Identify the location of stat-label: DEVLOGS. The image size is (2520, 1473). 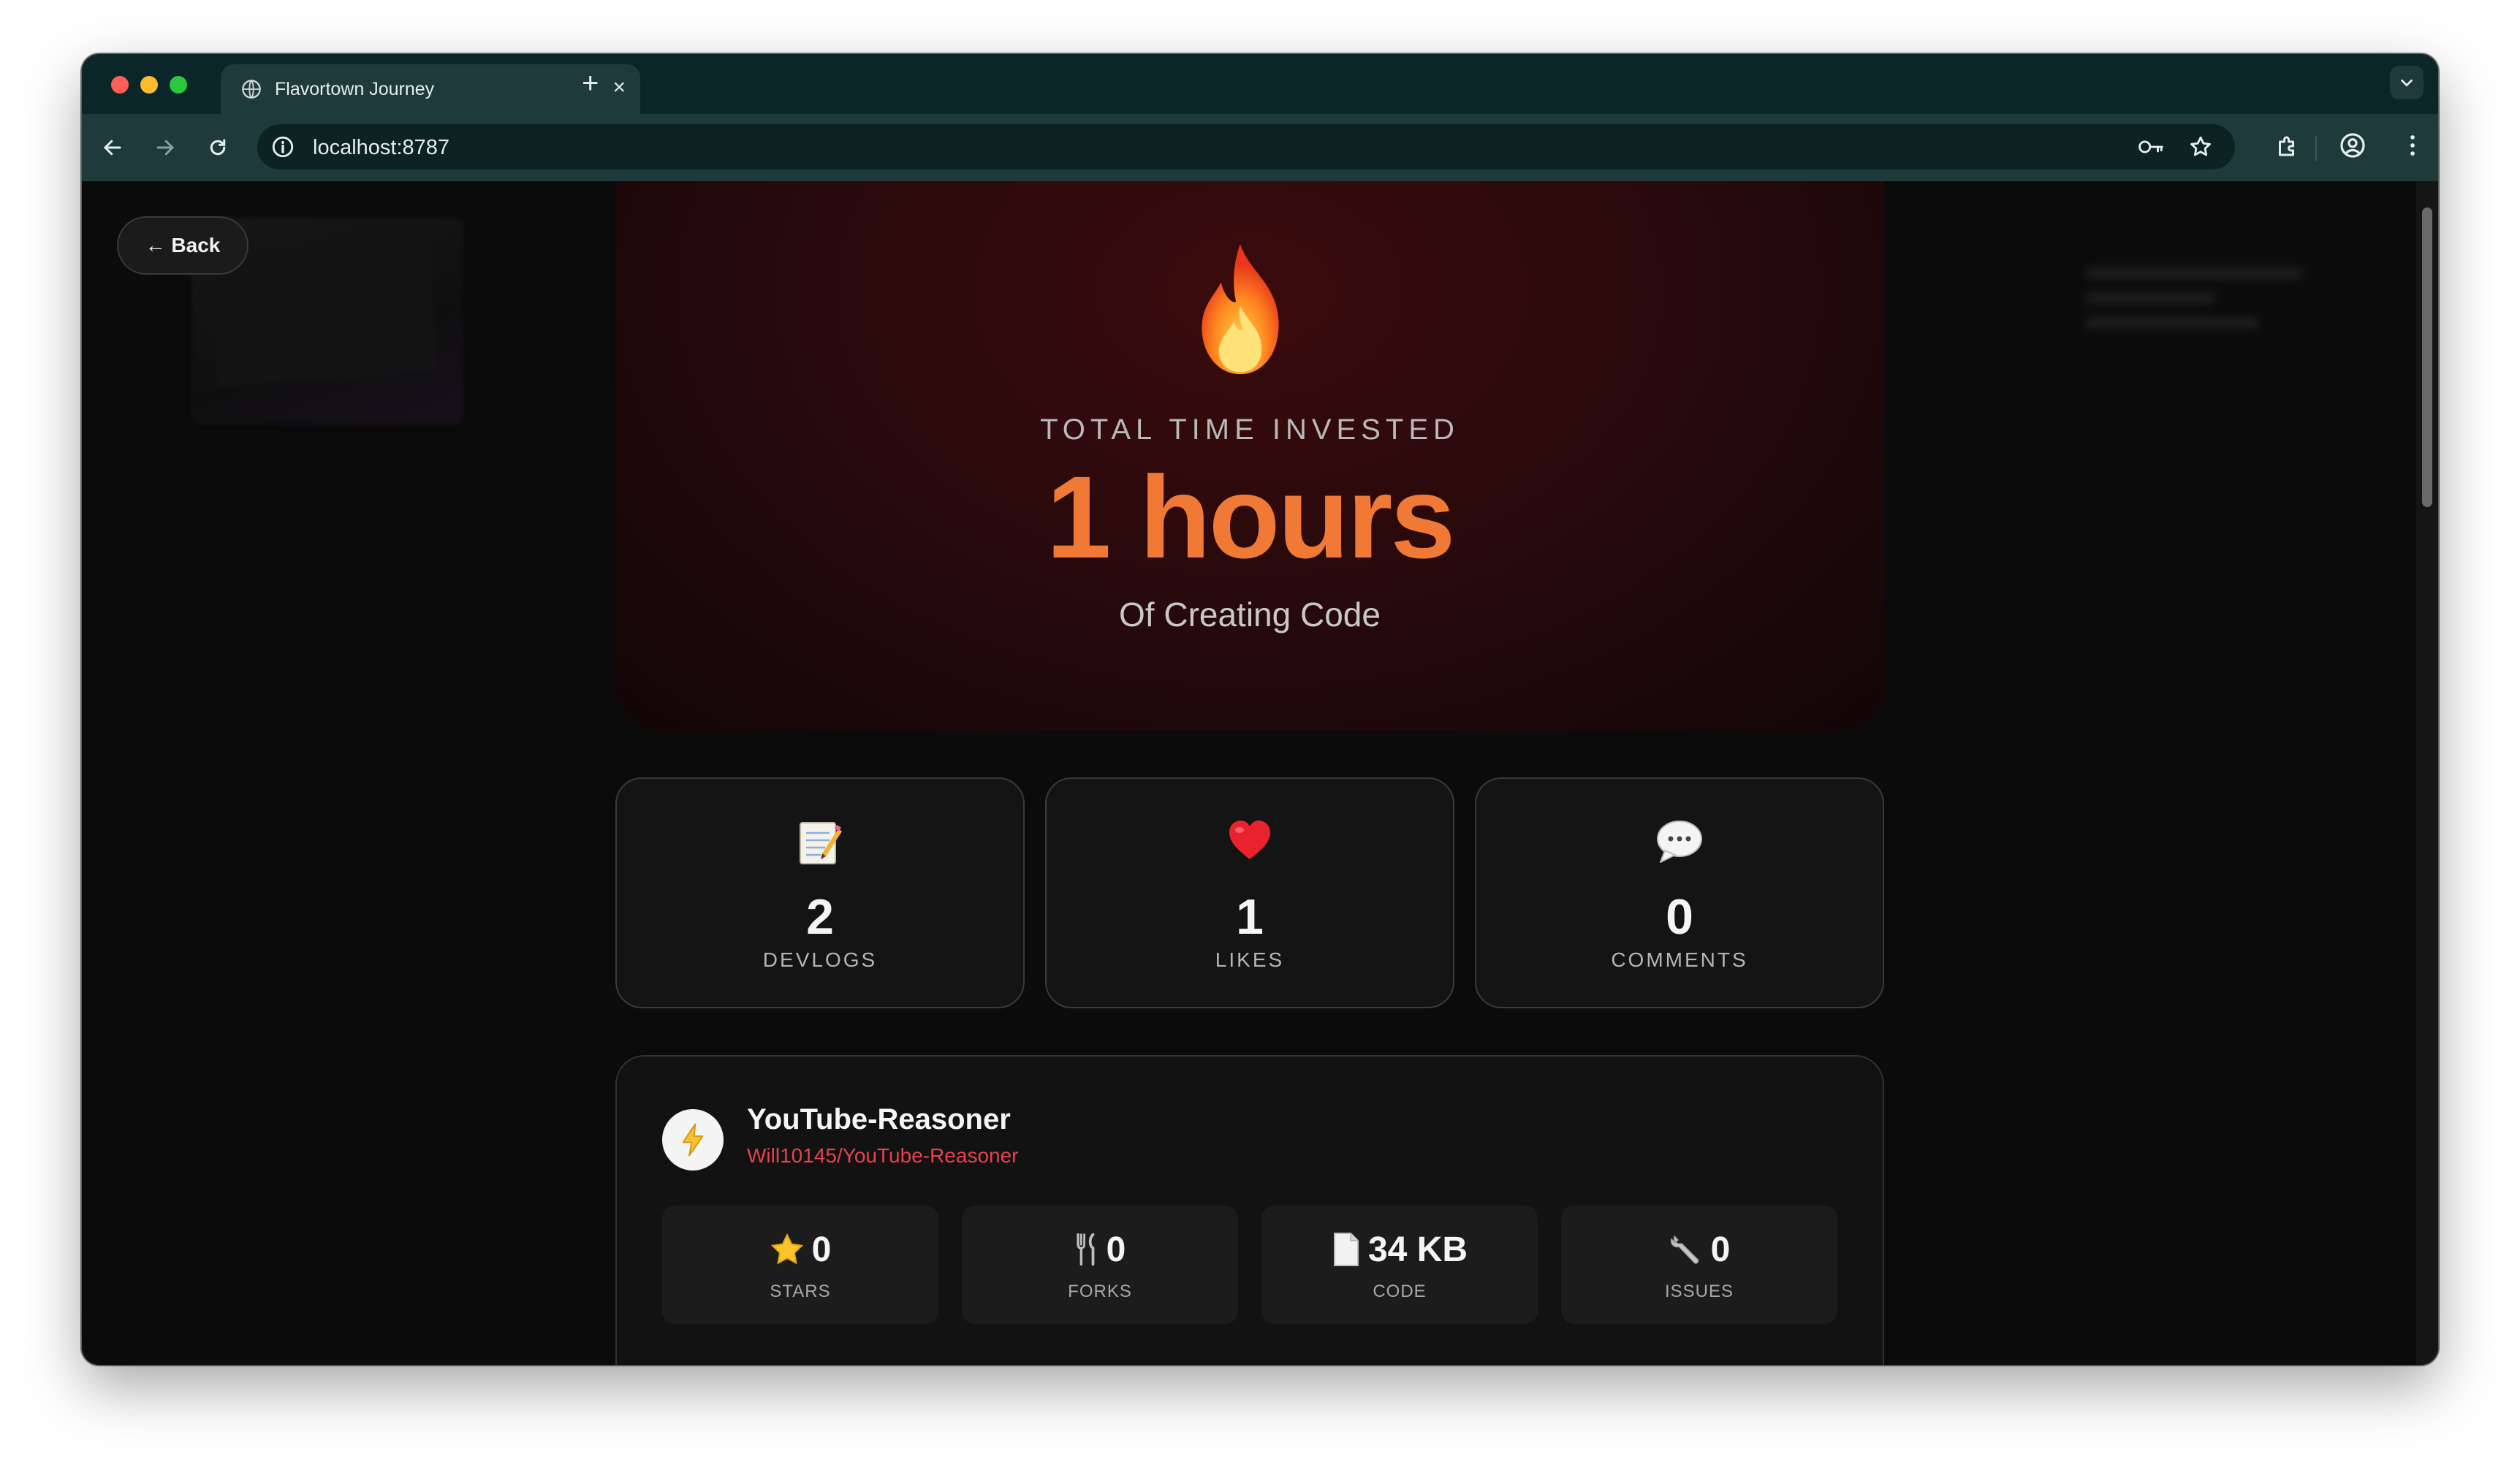
(820, 959).